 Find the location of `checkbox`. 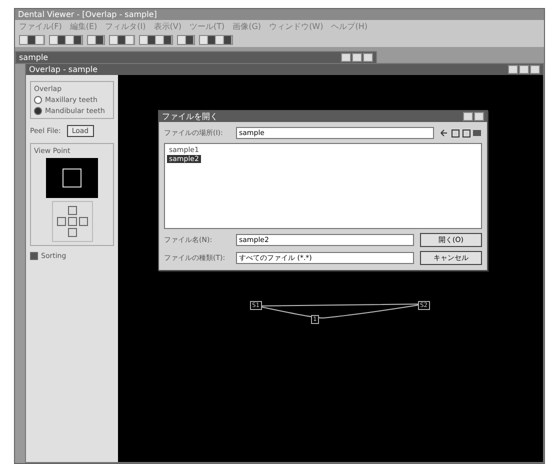

checkbox is located at coordinates (34, 256).